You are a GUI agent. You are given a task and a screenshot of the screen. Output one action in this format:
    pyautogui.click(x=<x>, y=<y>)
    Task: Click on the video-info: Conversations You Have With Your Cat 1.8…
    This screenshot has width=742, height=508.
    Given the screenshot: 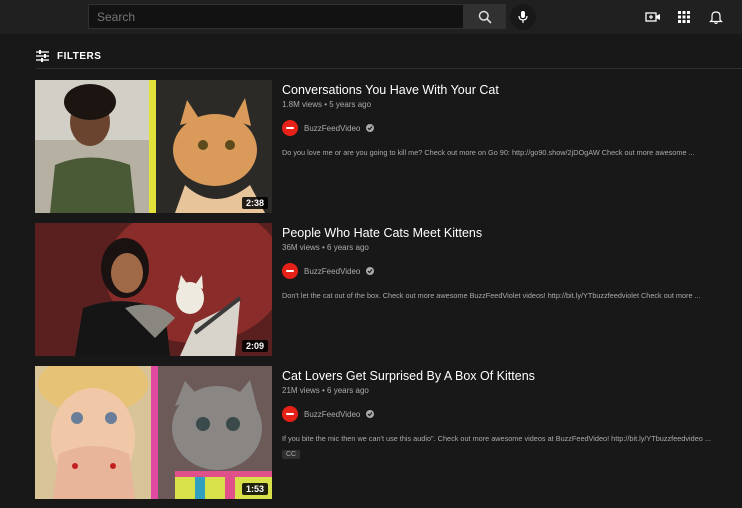 What is the action you would take?
    pyautogui.click(x=511, y=118)
    